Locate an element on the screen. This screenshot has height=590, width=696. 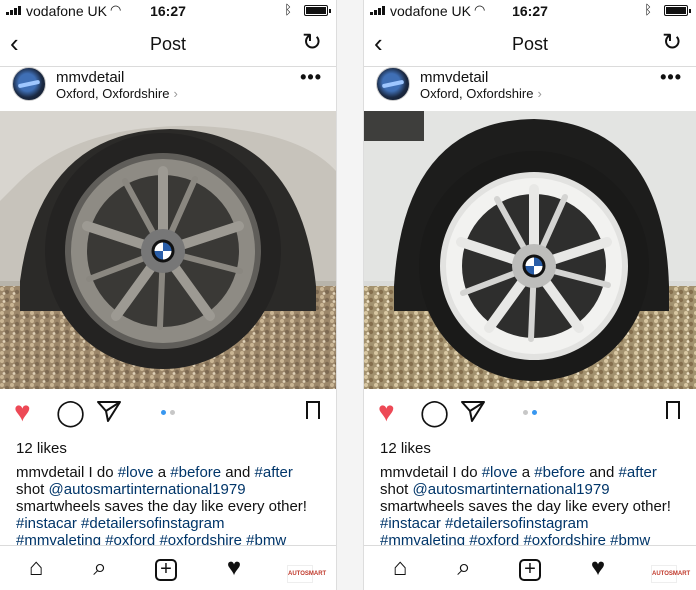
screen-divider is located at coordinates (350, 295).